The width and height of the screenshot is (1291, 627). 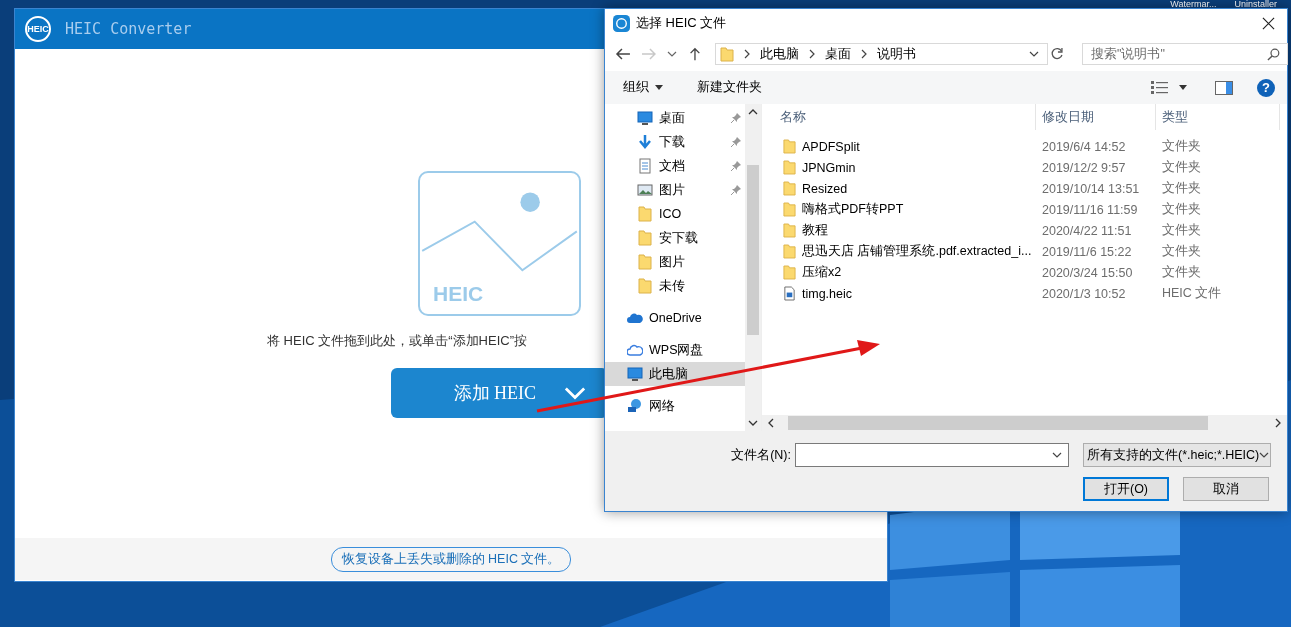 What do you see at coordinates (899, 230) in the screenshot?
I see `file-name: 教程` at bounding box center [899, 230].